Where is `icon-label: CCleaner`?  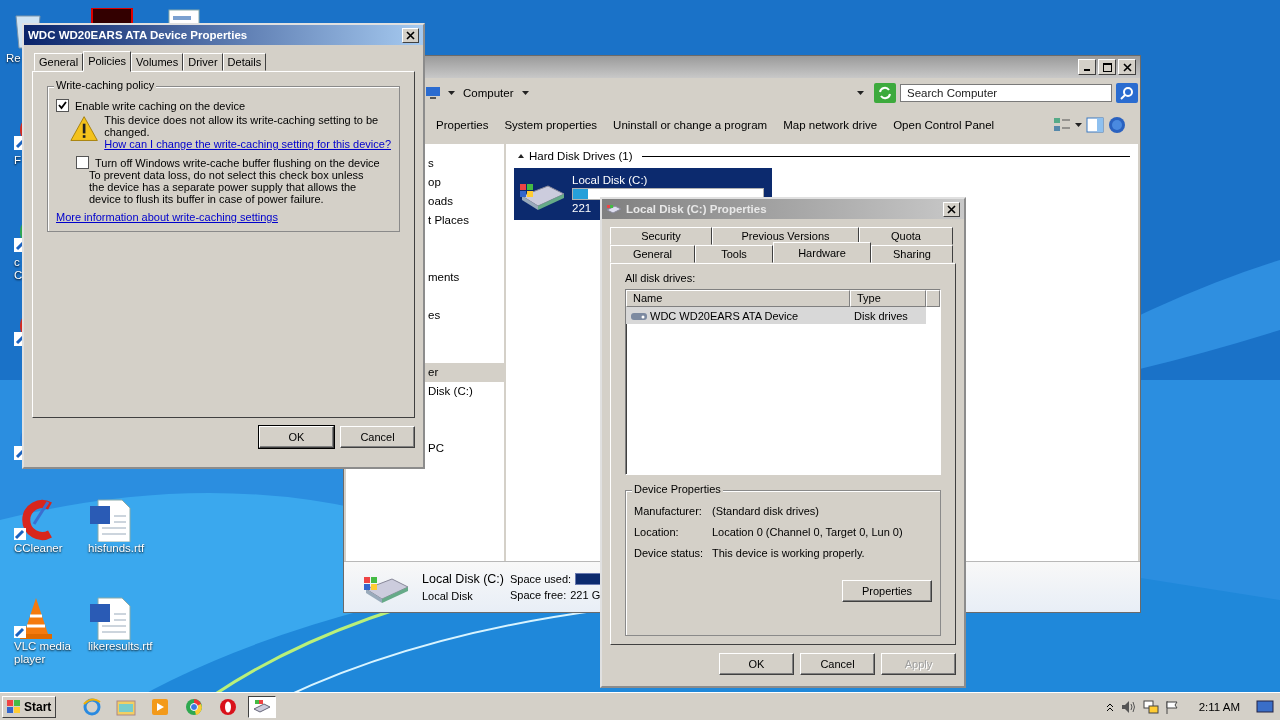 icon-label: CCleaner is located at coordinates (38, 548).